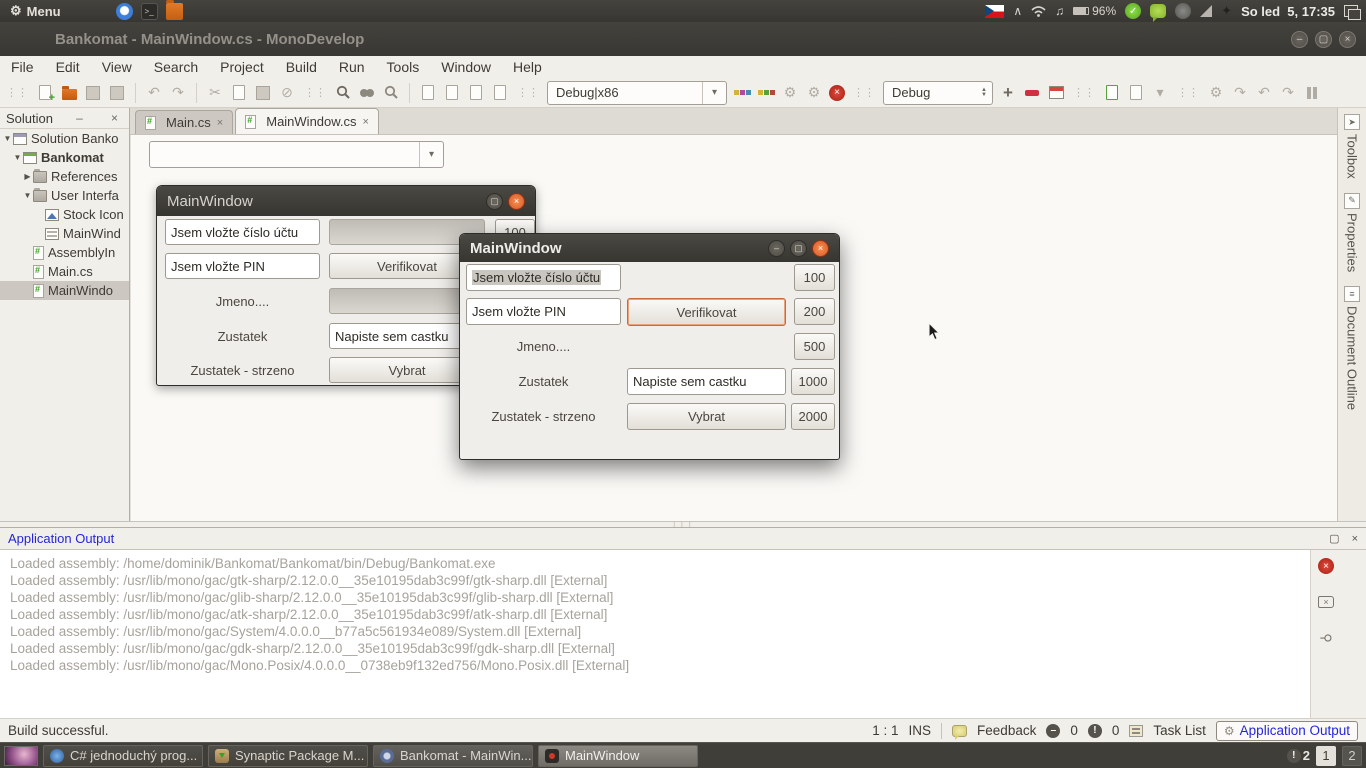 The height and width of the screenshot is (768, 1366). What do you see at coordinates (683, 525) in the screenshot?
I see `pane-splitter: ❘❘❘` at bounding box center [683, 525].